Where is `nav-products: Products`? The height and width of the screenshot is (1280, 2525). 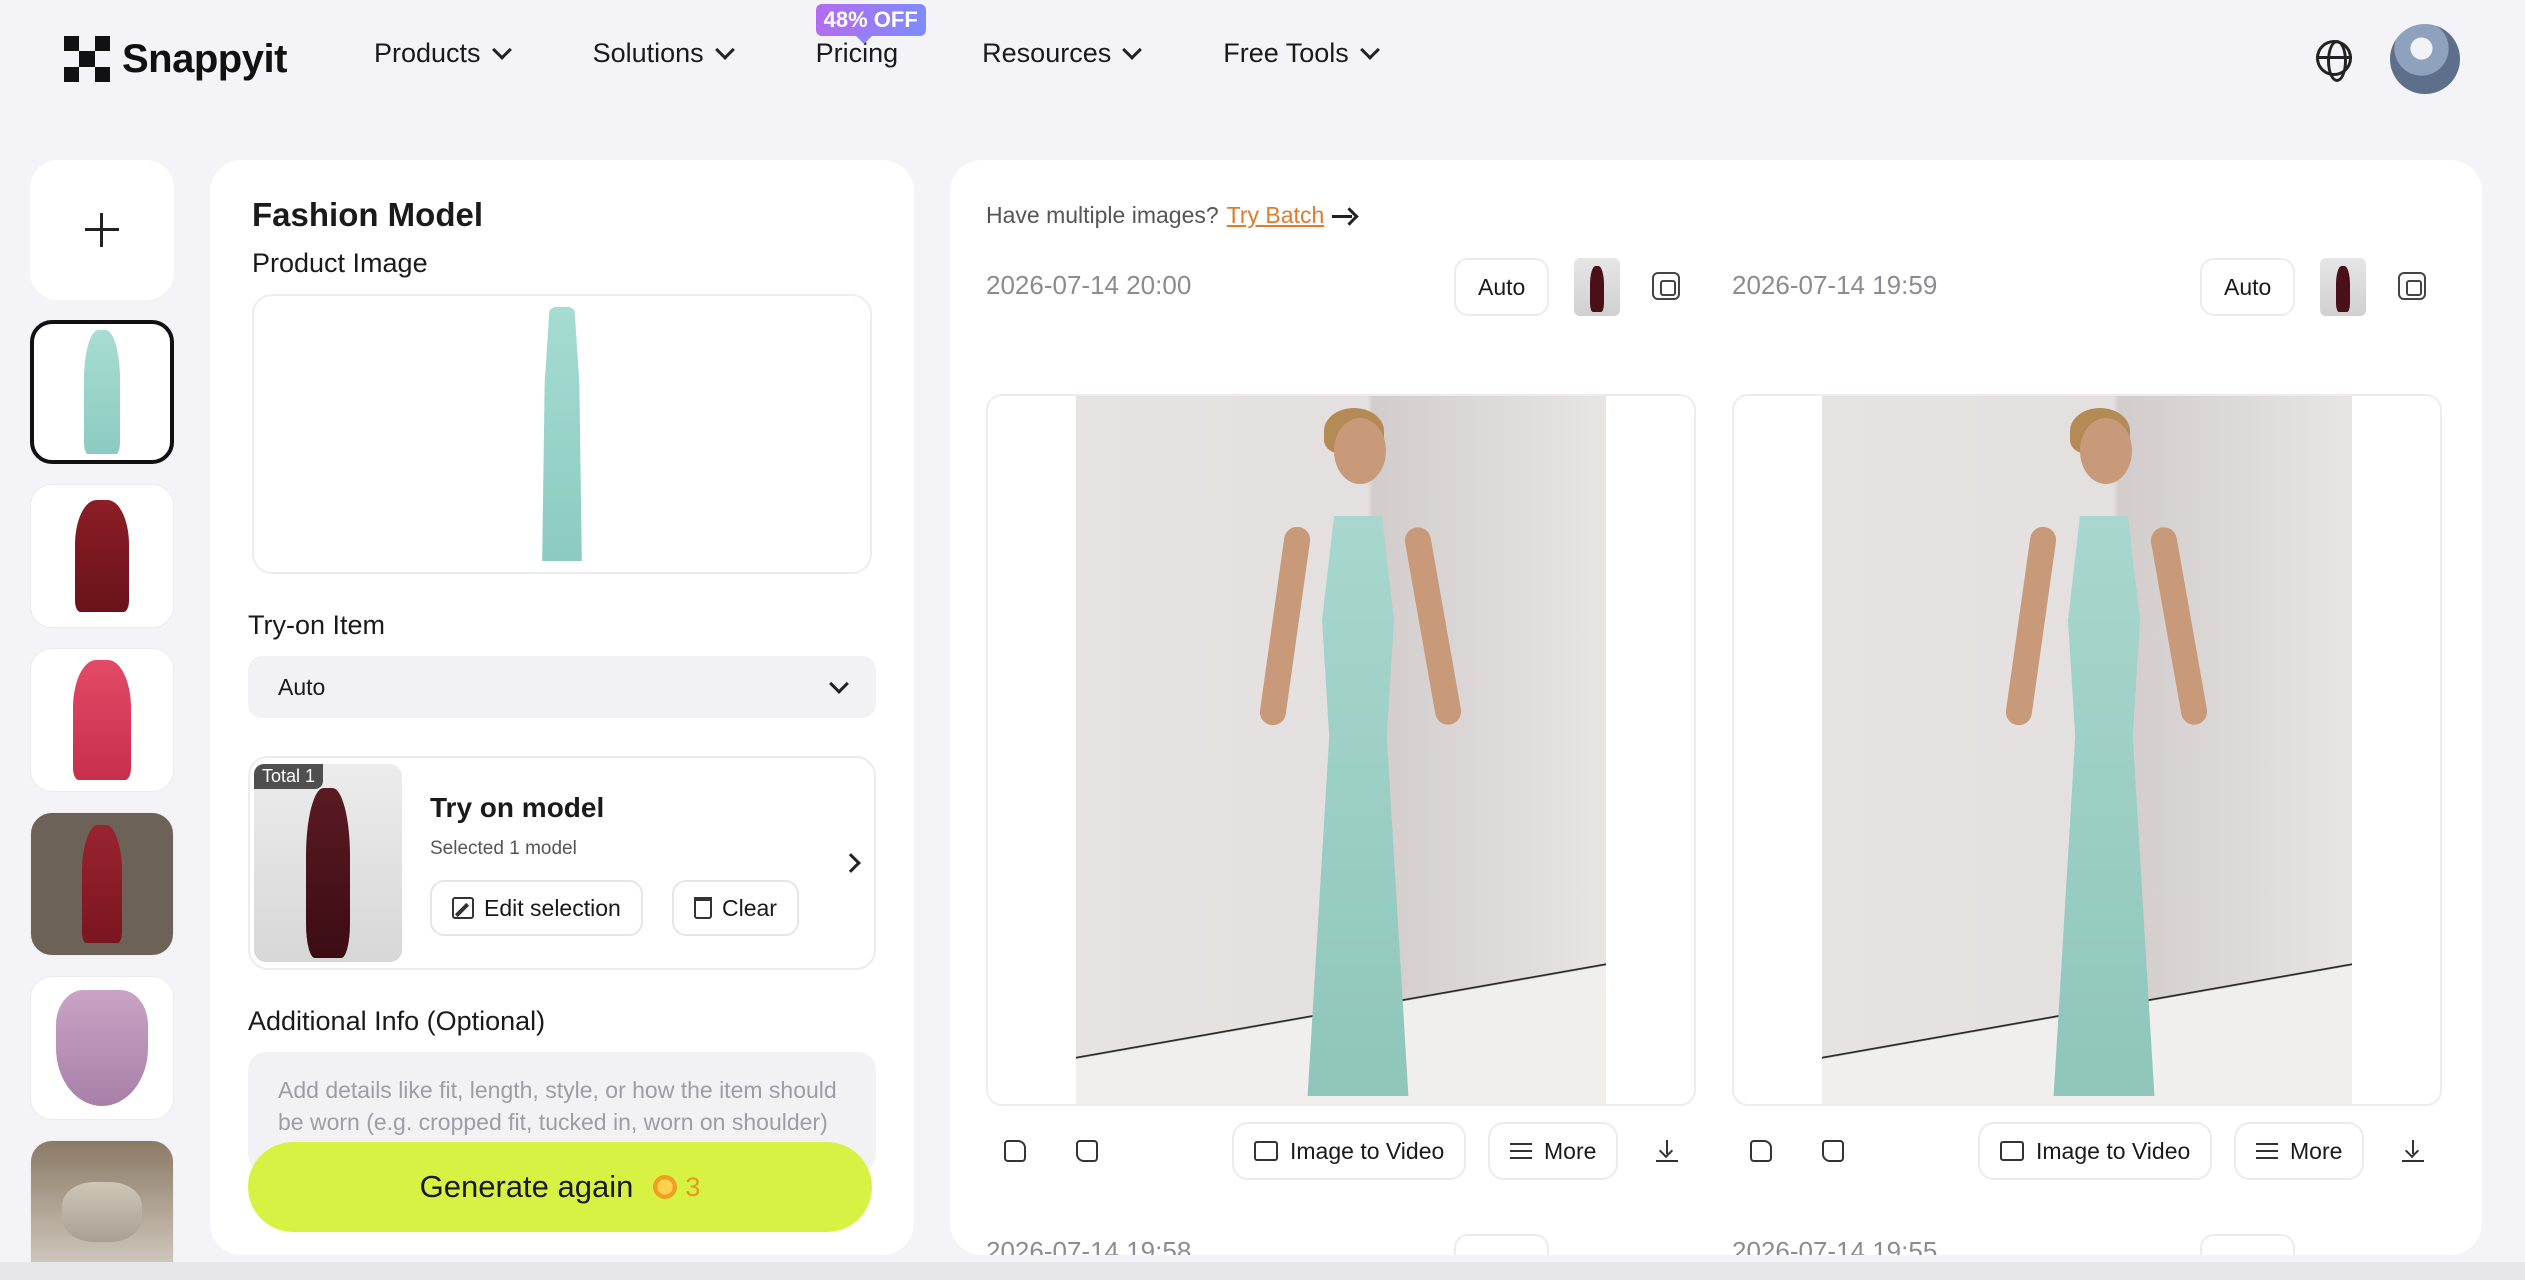 nav-products: Products is located at coordinates (443, 53).